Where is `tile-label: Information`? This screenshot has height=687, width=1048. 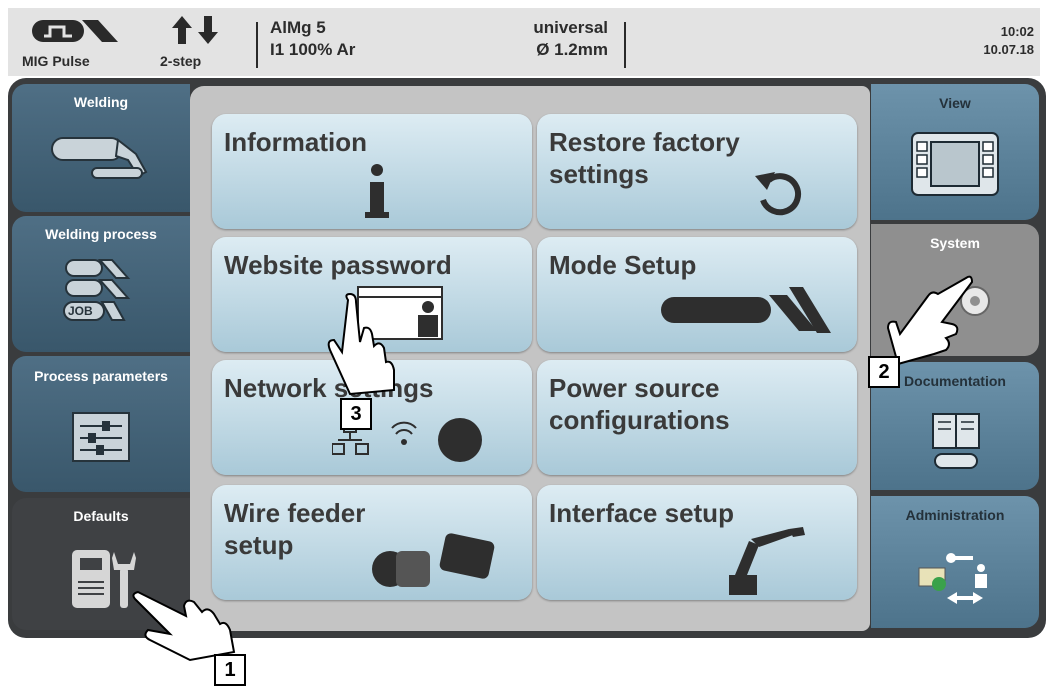 tile-label: Information is located at coordinates (295, 142).